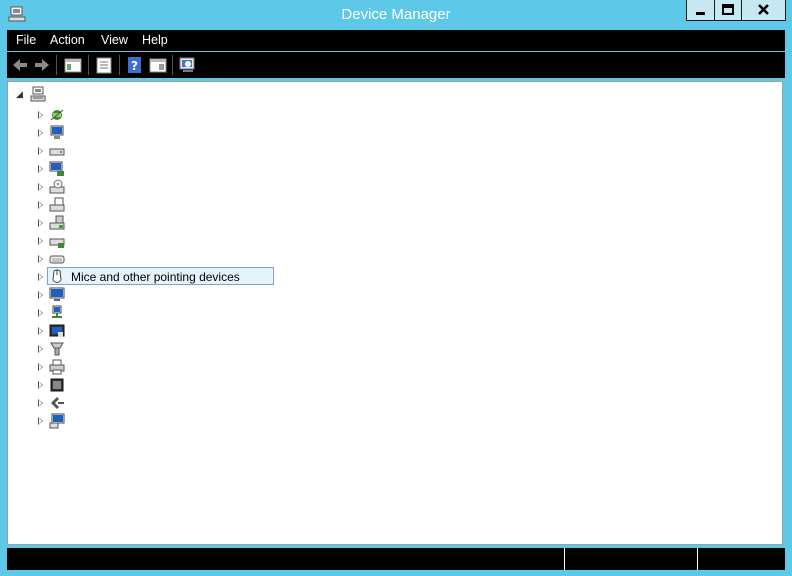  Describe the element at coordinates (67, 40) in the screenshot. I see `menu-action: Action` at that location.